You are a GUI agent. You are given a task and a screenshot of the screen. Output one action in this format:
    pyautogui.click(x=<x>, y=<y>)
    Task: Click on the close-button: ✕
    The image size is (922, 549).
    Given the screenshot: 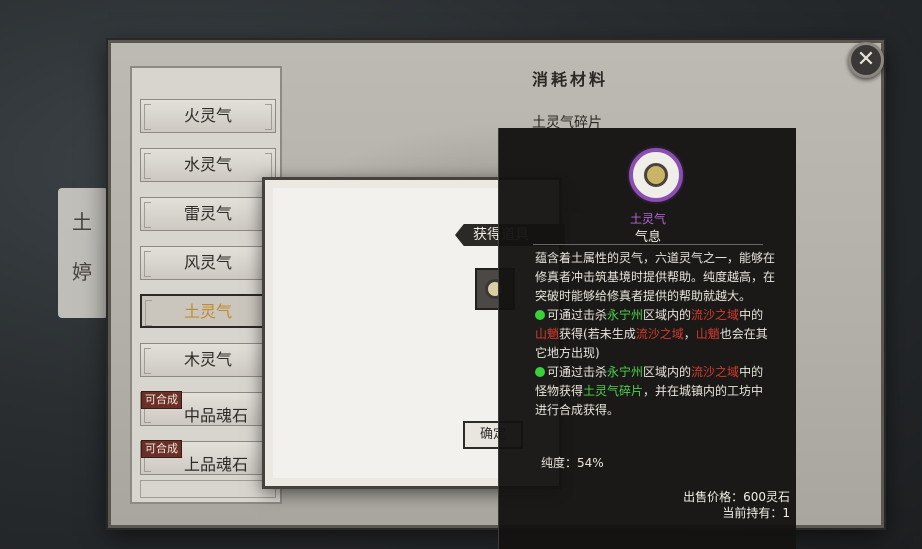 What is the action you would take?
    pyautogui.click(x=866, y=60)
    